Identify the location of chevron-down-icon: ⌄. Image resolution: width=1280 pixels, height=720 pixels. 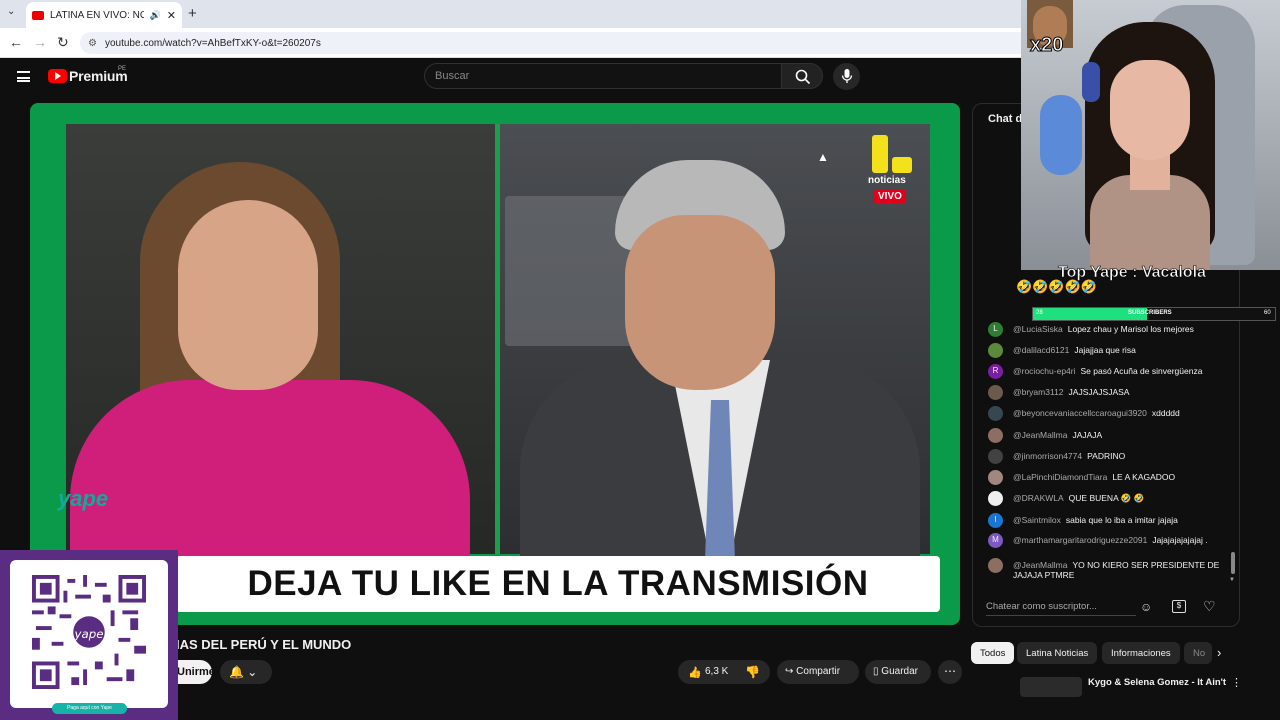
(252, 672).